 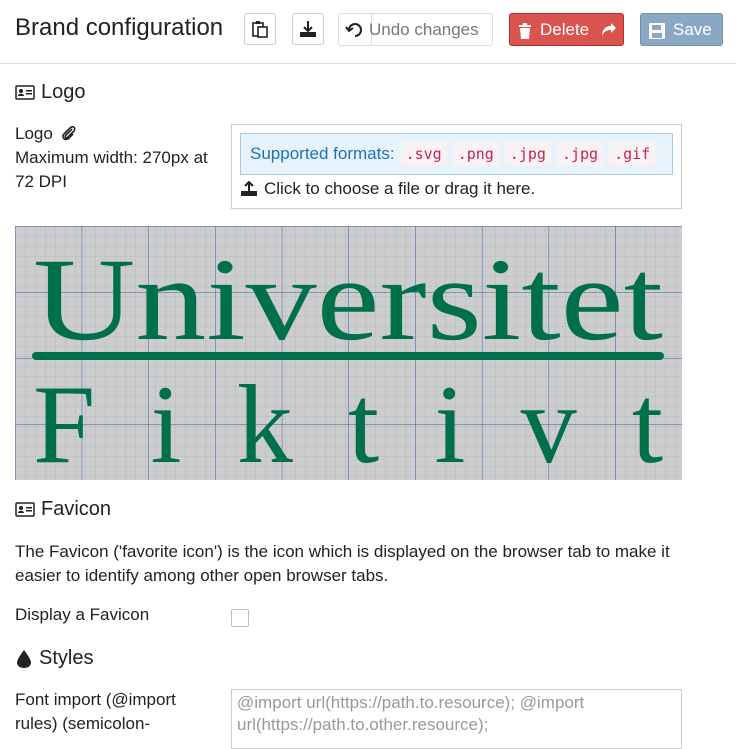 I want to click on format-chip: .gif, so click(x=632, y=154).